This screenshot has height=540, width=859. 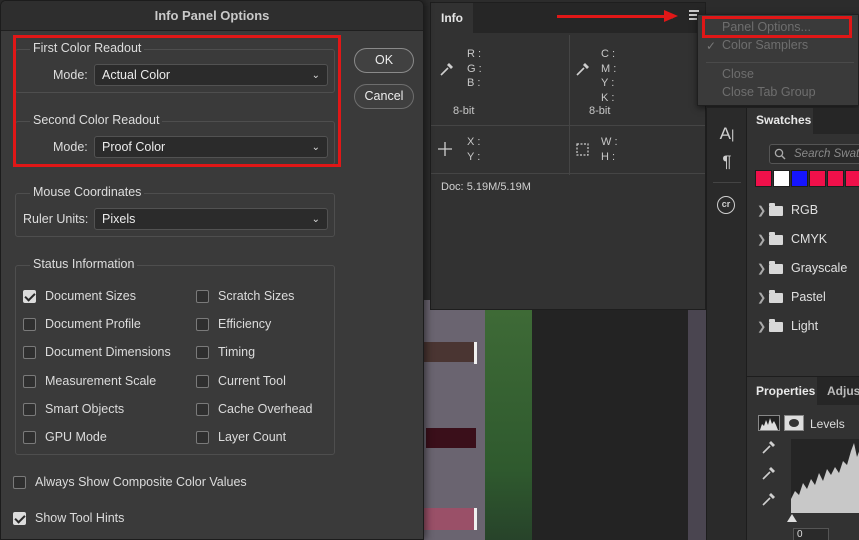 What do you see at coordinates (727, 182) in the screenshot?
I see `tool-divider` at bounding box center [727, 182].